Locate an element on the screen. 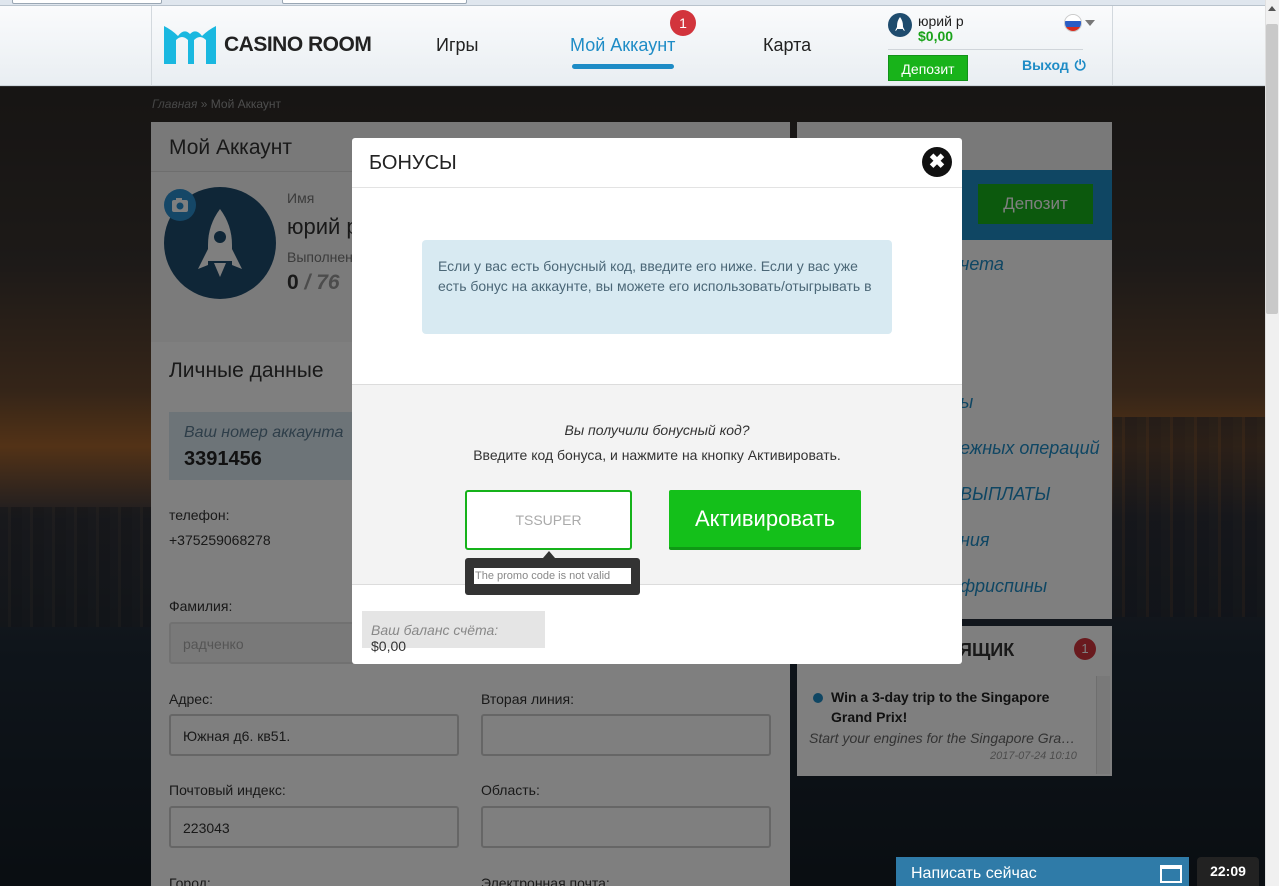 The height and width of the screenshot is (886, 1279). user-box: юрий р $0,00 Депозит Выход ⏻ is located at coordinates (1000, 46).